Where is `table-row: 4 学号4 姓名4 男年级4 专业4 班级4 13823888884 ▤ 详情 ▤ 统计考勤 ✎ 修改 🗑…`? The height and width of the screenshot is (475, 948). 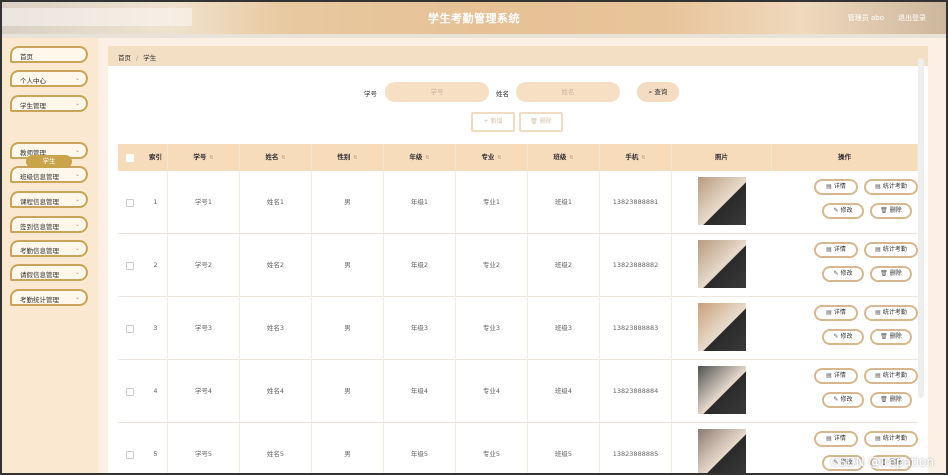
table-row: 4 学号4 姓名4 男年级4 专业4 班级4 13823888884 ▤ 详情 ▤ 统计考勤 ✎ 修改 🗑… is located at coordinates (518, 391).